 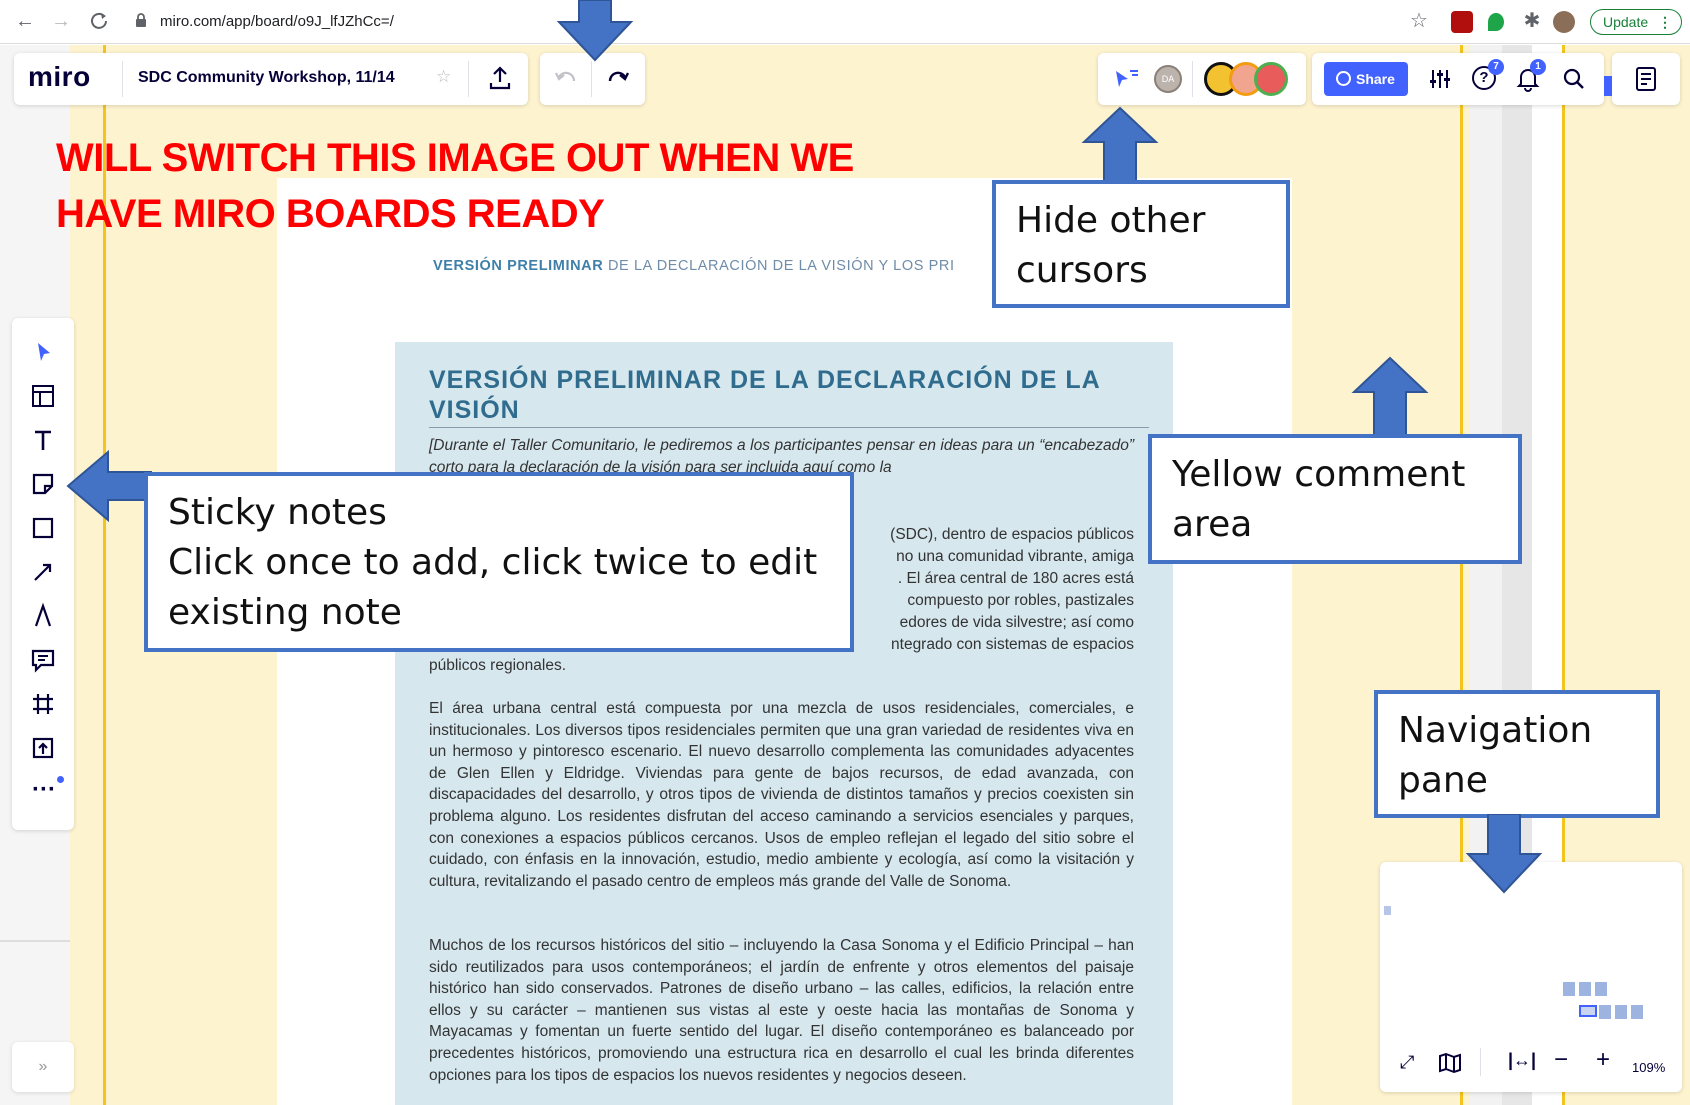 What do you see at coordinates (1127, 81) in the screenshot?
I see `hide-cursors-icon` at bounding box center [1127, 81].